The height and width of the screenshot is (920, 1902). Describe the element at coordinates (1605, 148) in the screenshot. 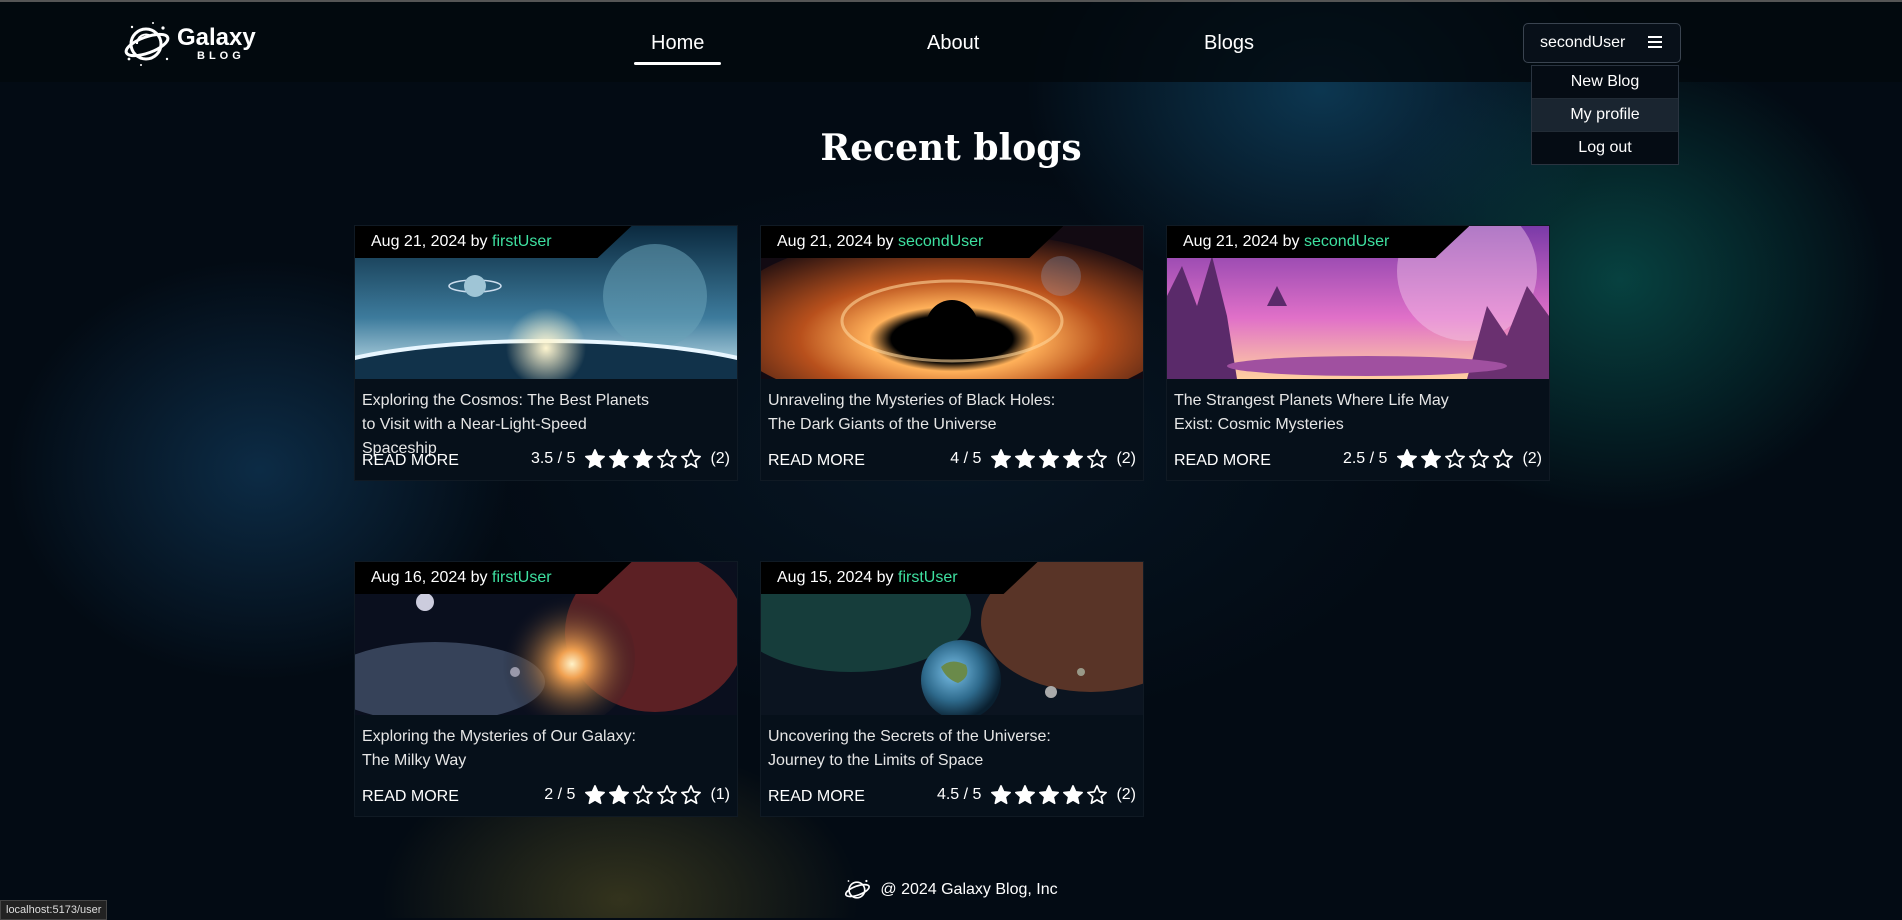

I see `menu-item-log-out: Log out` at that location.